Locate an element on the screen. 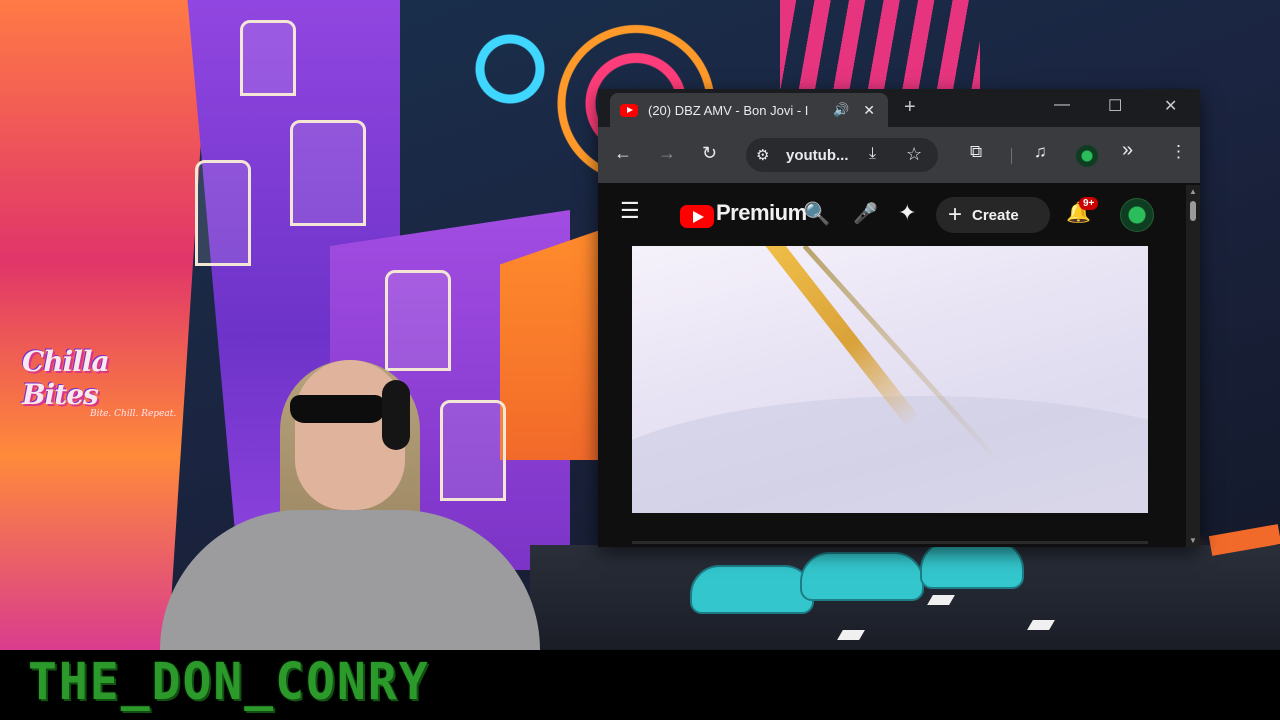 This screenshot has height=720, width=1280. search-icon: 🔍 is located at coordinates (816, 214).